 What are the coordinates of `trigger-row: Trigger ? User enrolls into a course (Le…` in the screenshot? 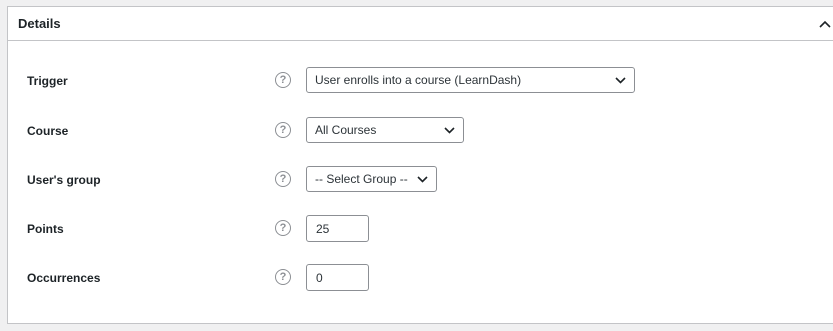 It's located at (420, 81).